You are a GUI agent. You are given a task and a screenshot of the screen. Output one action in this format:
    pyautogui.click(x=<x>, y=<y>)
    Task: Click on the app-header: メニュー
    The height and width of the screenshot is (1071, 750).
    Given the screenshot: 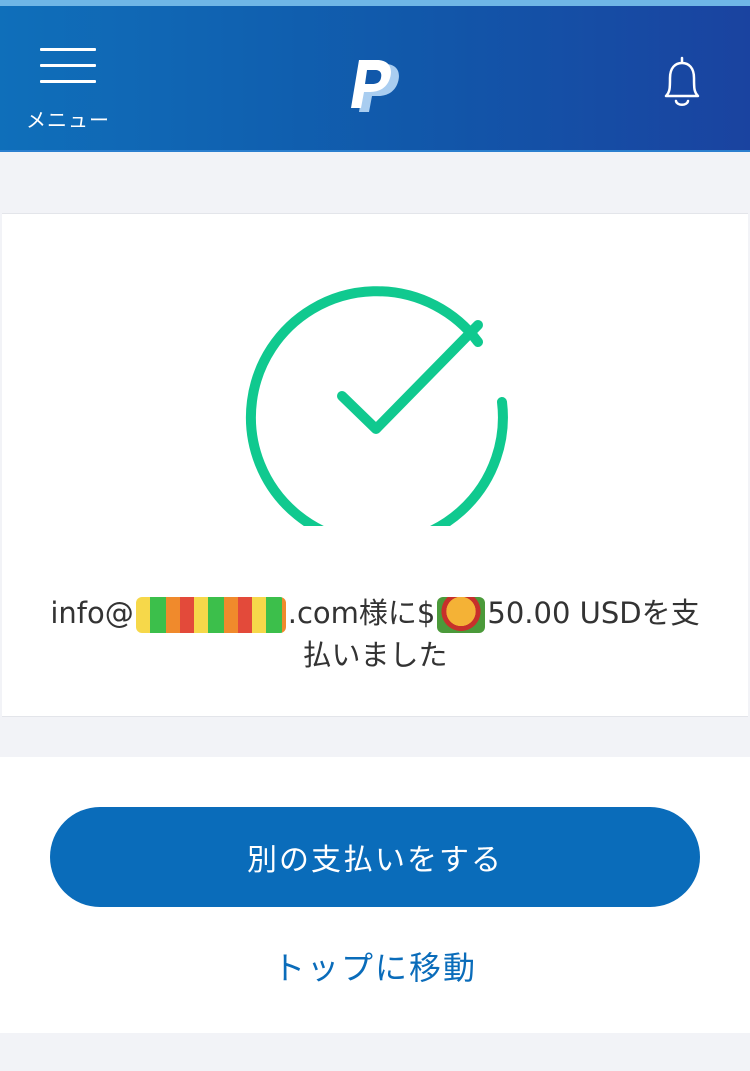 What is the action you would take?
    pyautogui.click(x=375, y=79)
    